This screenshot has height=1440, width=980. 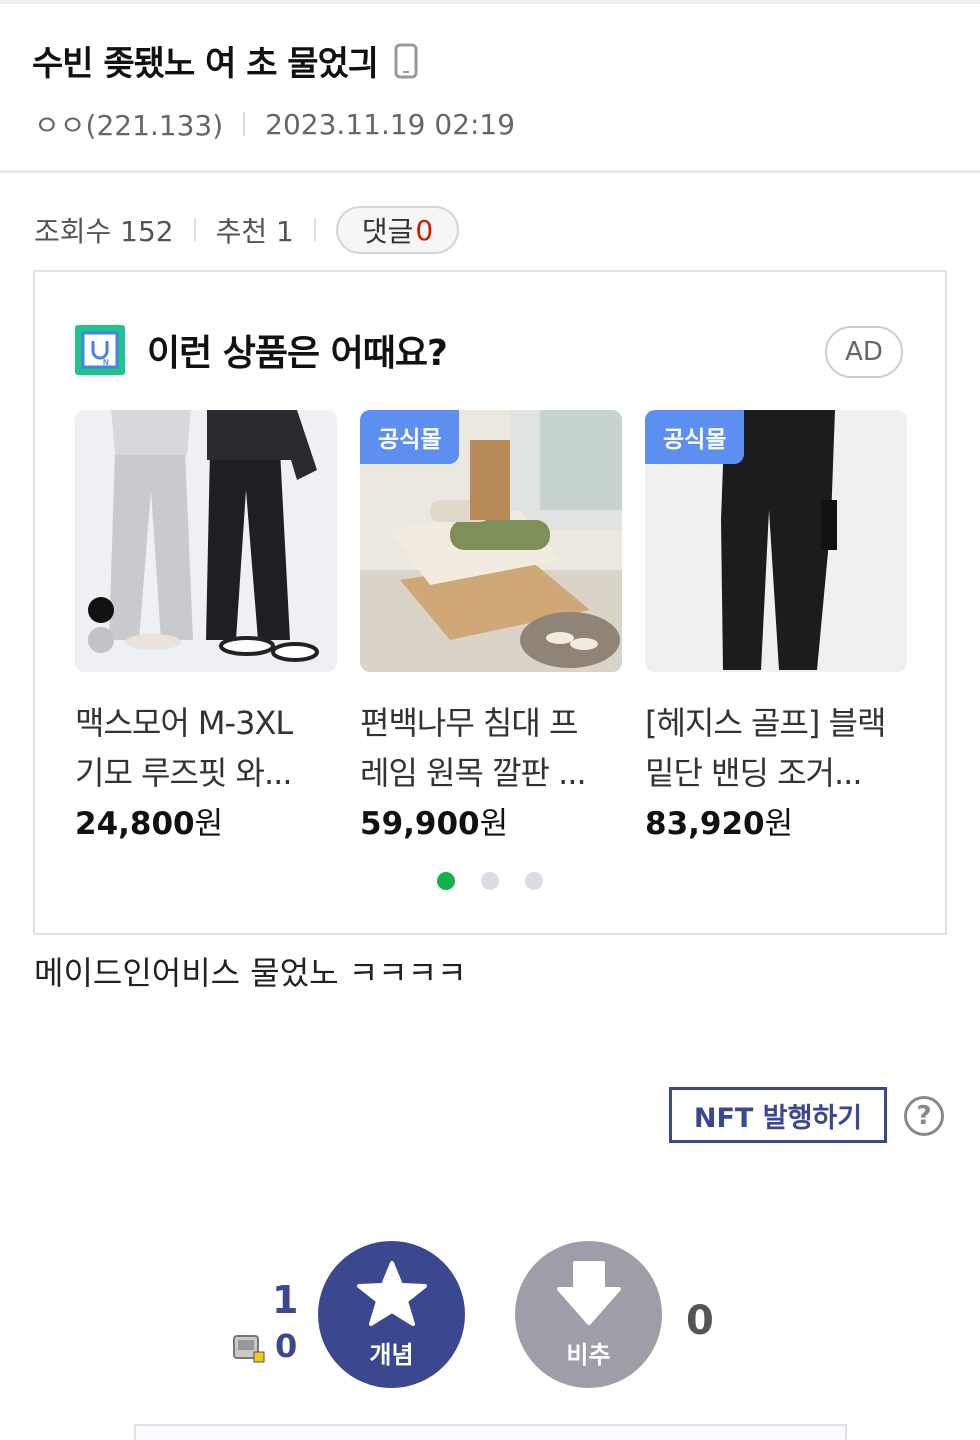 I want to click on comment-label: 댓글, so click(x=387, y=231).